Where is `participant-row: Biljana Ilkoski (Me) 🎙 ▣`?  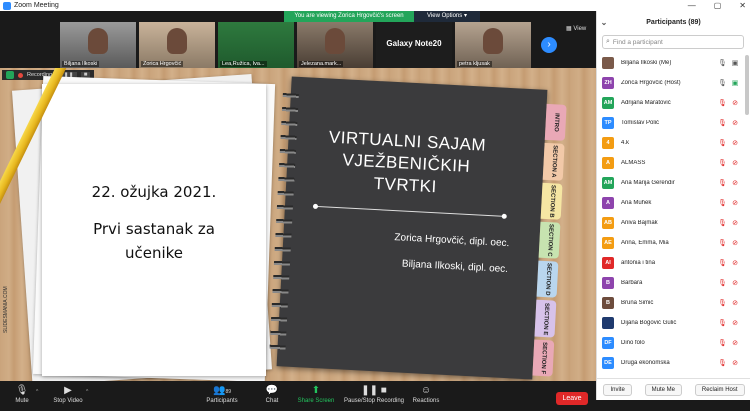
participant-row: Biljana Ilkoski (Me) 🎙 ▣ is located at coordinates (671, 63).